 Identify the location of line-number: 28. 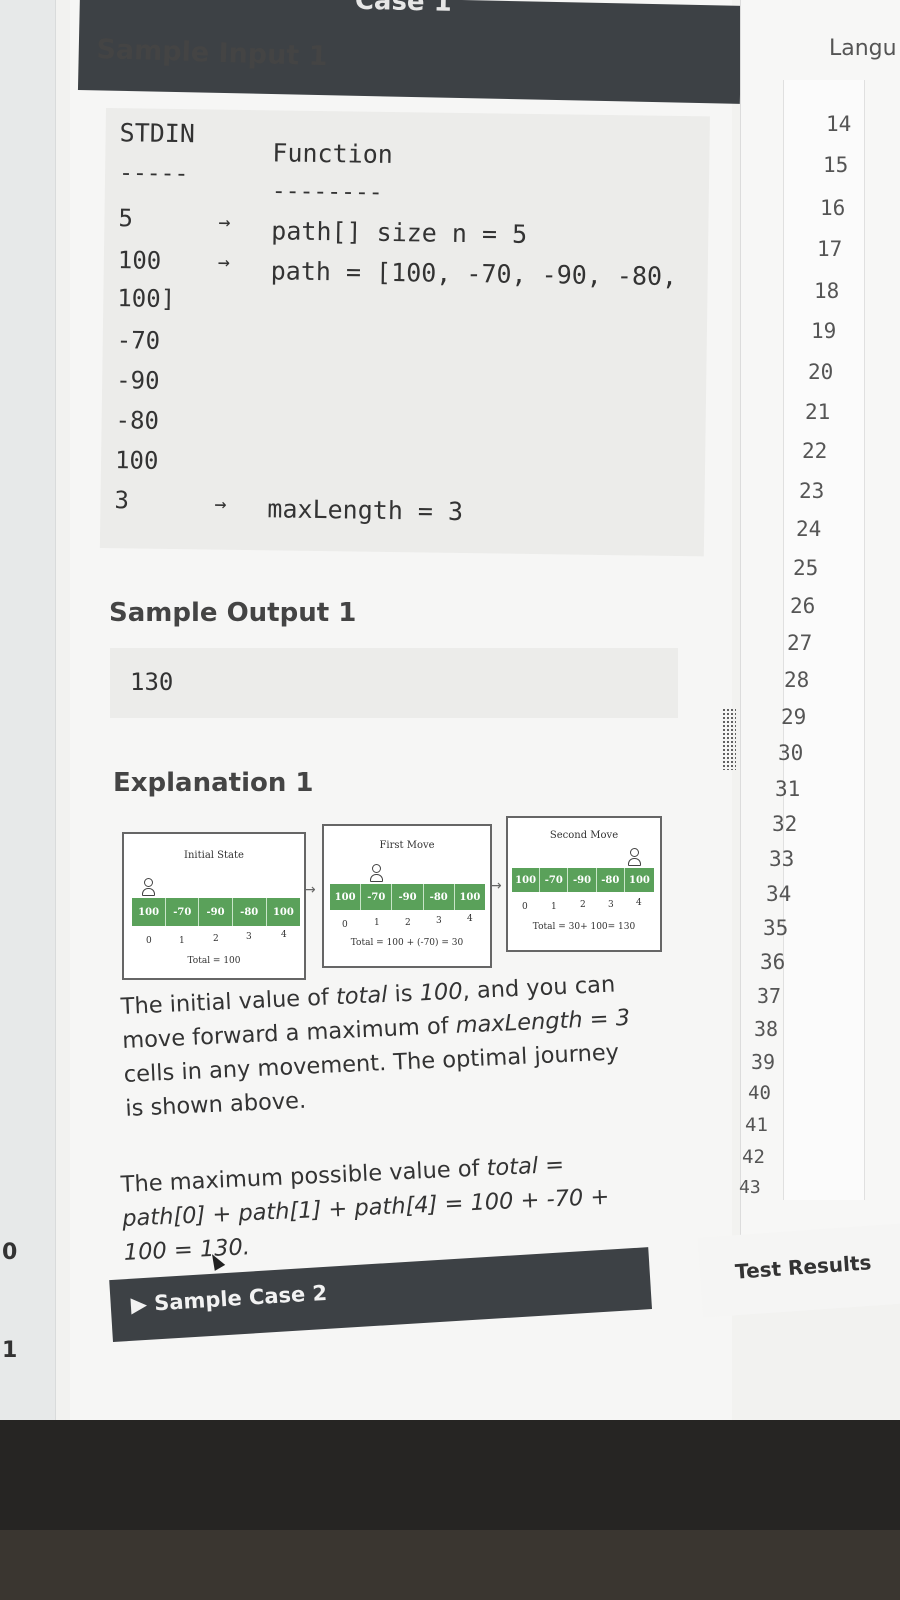
(797, 680).